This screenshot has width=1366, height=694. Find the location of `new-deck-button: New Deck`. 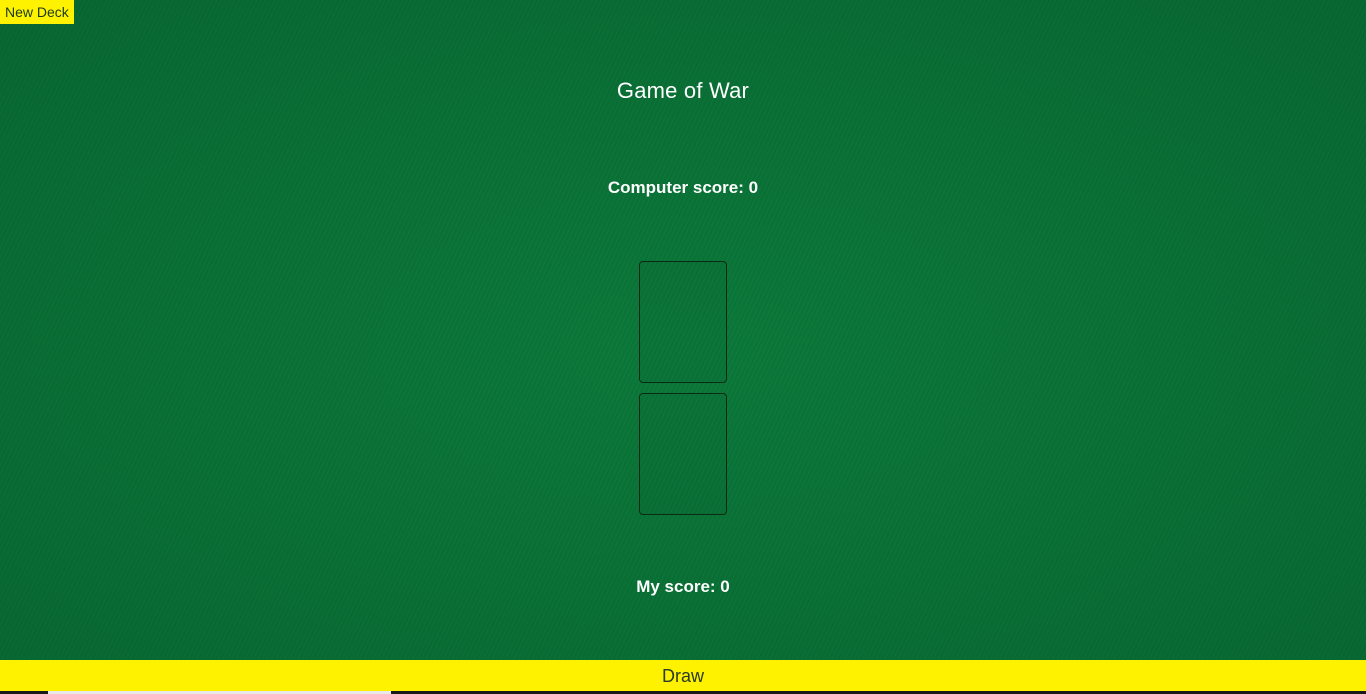

new-deck-button: New Deck is located at coordinates (37, 12).